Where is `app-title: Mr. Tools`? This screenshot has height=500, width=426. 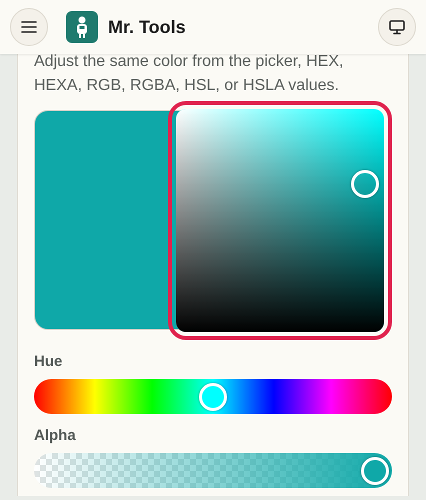
app-title: Mr. Tools is located at coordinates (147, 27).